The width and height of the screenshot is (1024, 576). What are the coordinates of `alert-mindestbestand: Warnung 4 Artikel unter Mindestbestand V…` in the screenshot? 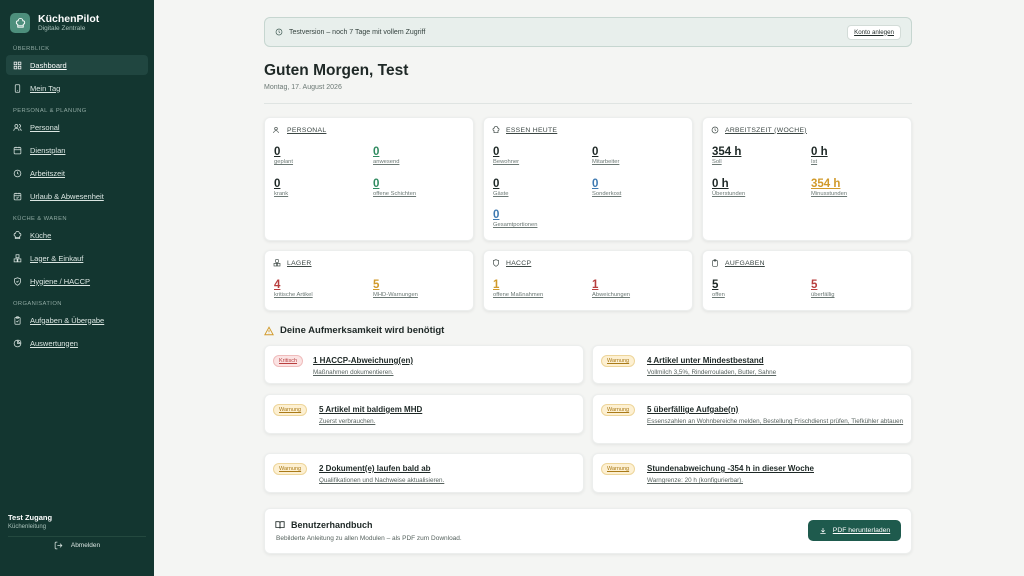 It's located at (752, 364).